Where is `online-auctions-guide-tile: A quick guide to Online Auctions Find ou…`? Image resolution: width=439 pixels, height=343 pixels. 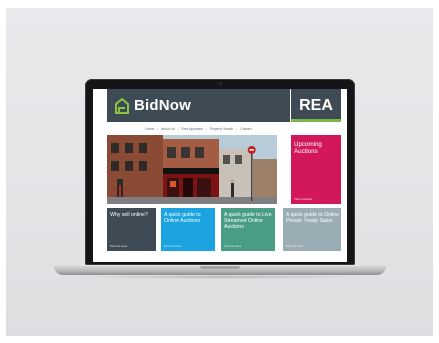
online-auctions-guide-tile: A quick guide to Online Auctions Find ou… is located at coordinates (188, 229).